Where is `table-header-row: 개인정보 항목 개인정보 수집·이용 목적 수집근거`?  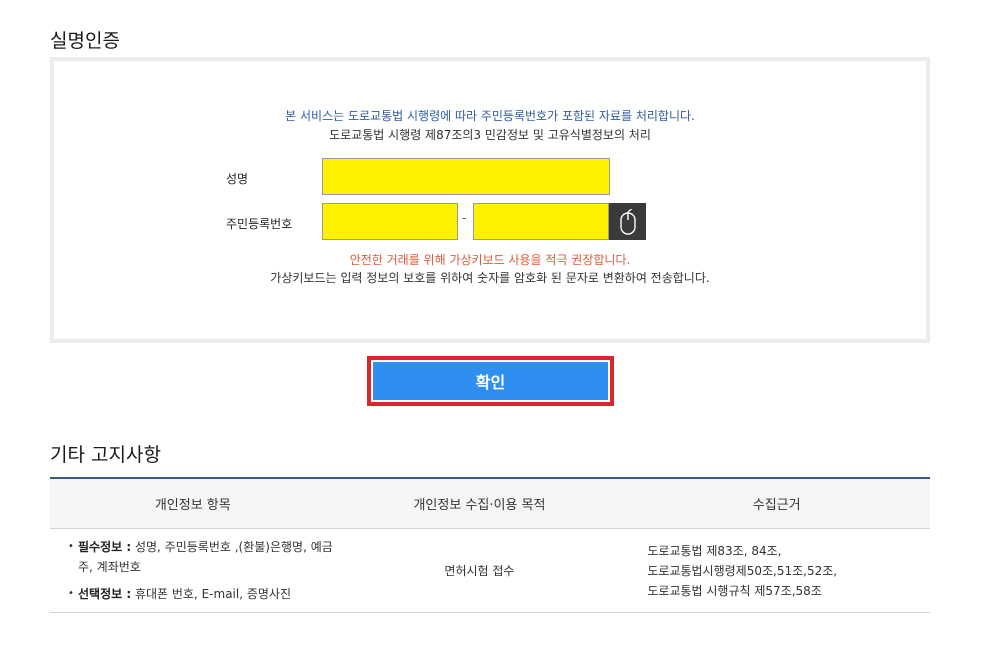 table-header-row: 개인정보 항목 개인정보 수집·이용 목적 수집근거 is located at coordinates (490, 503).